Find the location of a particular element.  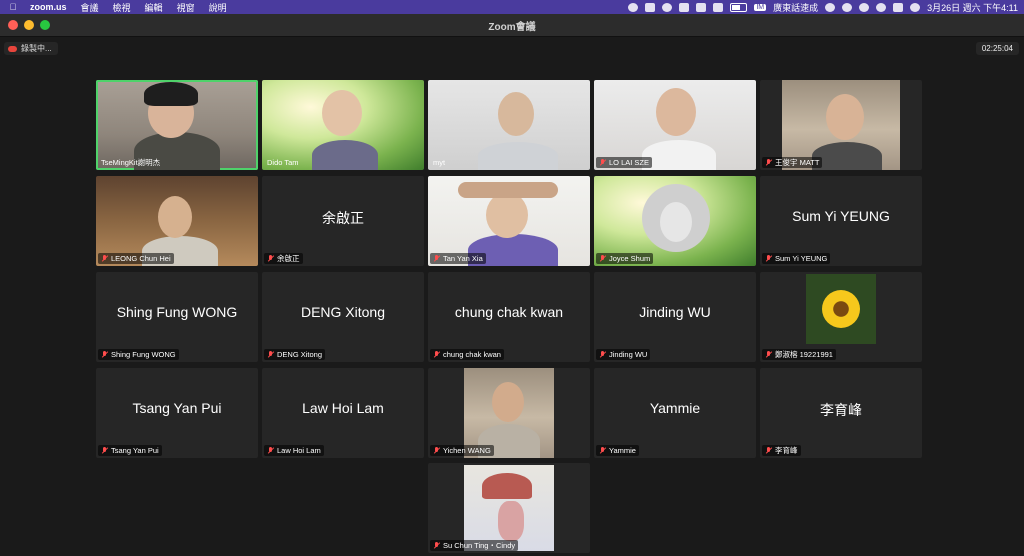

participant-tile: Dido Tam is located at coordinates (343, 125).